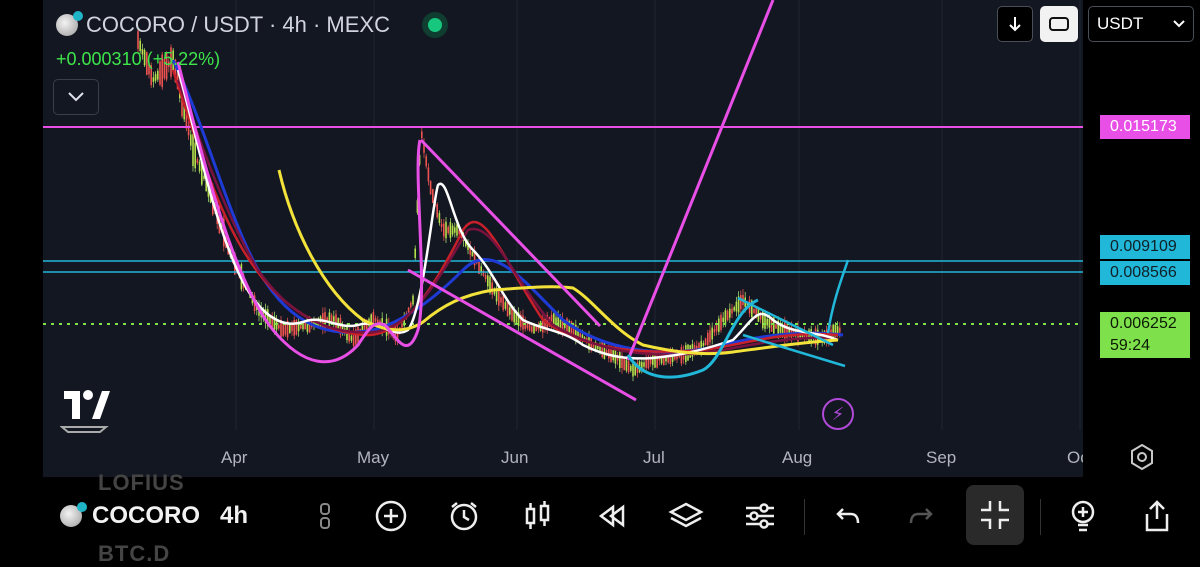 Image resolution: width=1200 pixels, height=567 pixels. Describe the element at coordinates (921, 515) in the screenshot. I see `redo-icon` at that location.